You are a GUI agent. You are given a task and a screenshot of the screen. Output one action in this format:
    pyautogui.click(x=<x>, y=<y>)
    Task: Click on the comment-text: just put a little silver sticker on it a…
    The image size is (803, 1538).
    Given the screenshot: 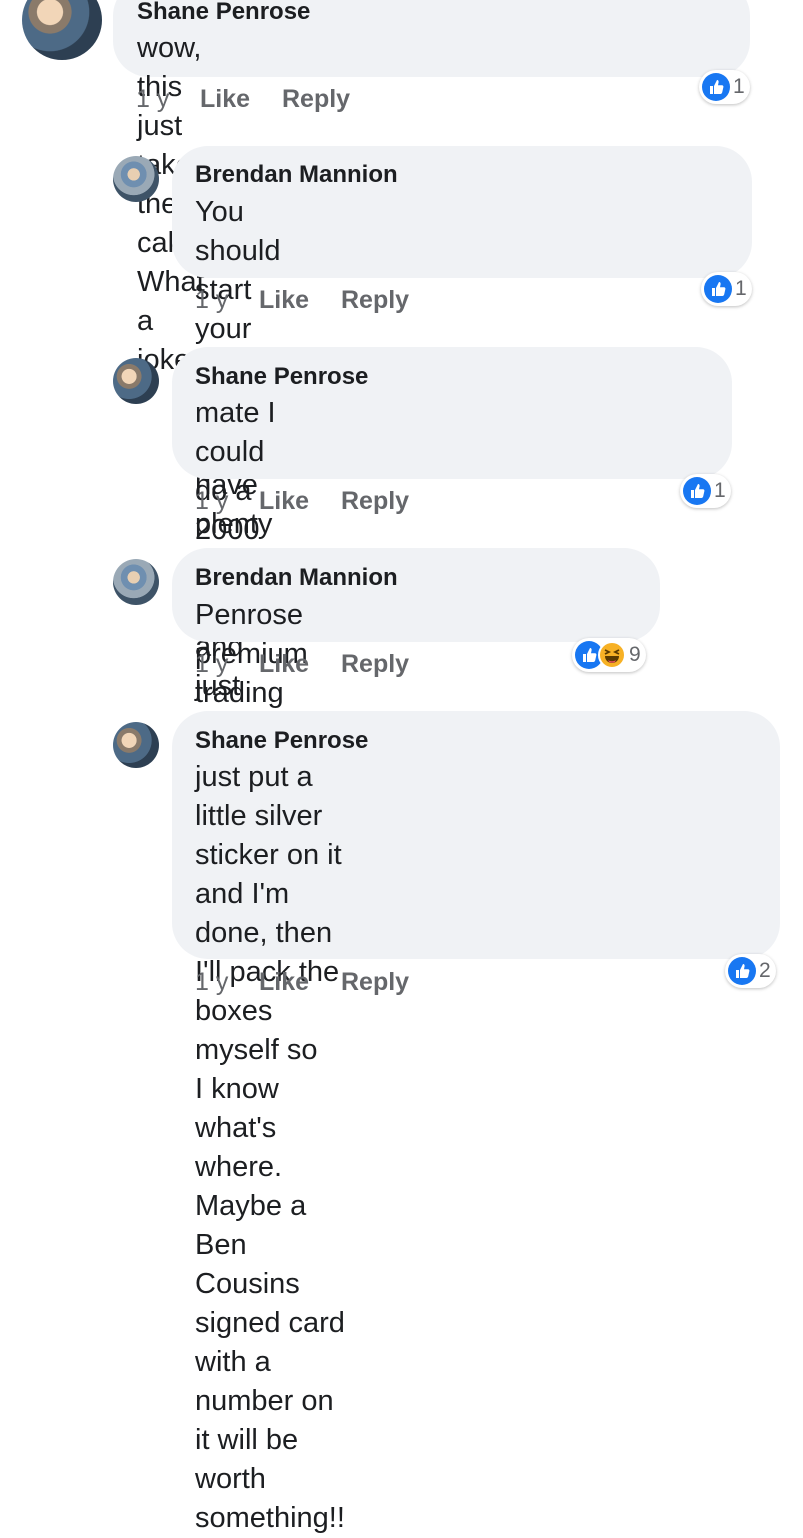 What is the action you would take?
    pyautogui.click(x=270, y=1148)
    